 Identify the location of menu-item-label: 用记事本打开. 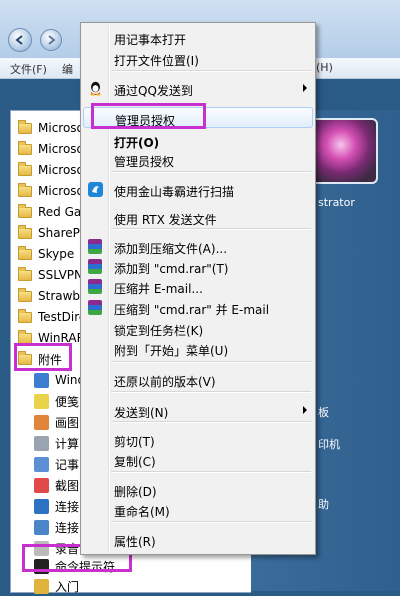
(150, 40).